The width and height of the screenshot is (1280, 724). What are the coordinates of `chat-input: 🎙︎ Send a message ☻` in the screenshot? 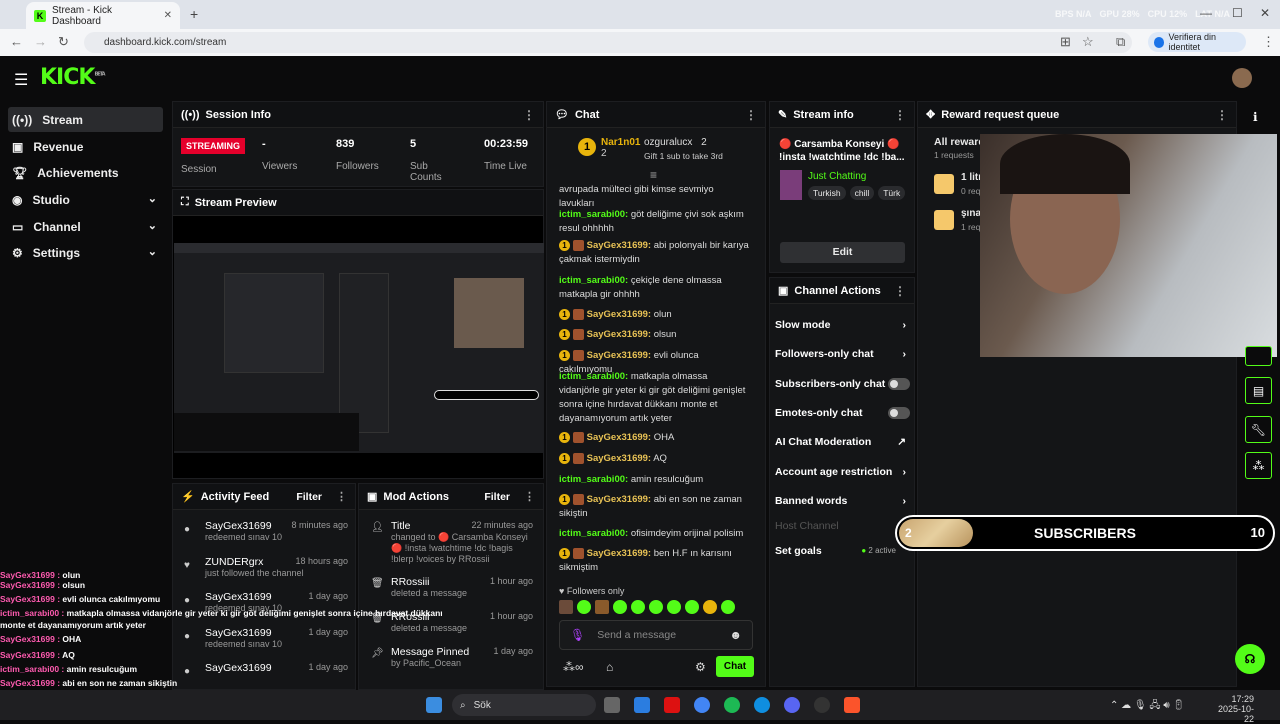 It's located at (656, 635).